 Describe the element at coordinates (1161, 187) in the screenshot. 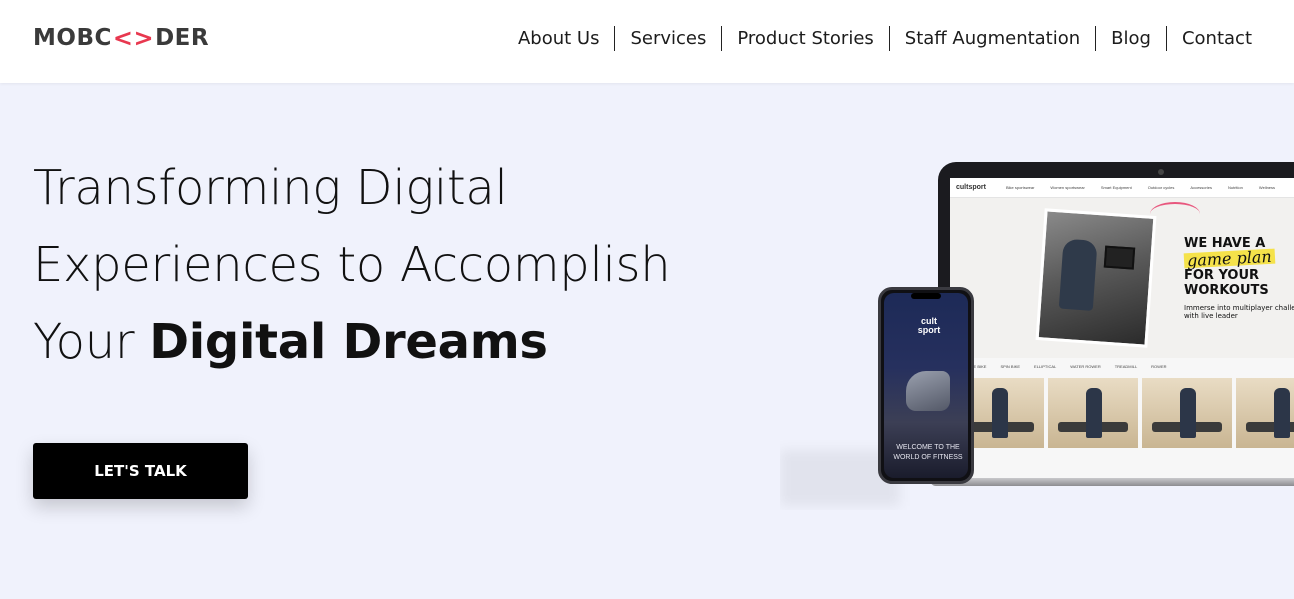

I see `mockup-nav-item: Outdoor cycles` at that location.